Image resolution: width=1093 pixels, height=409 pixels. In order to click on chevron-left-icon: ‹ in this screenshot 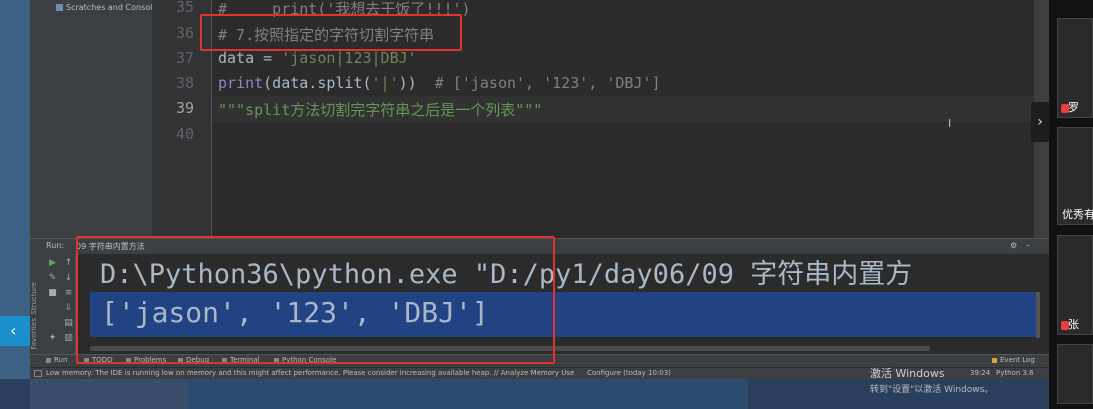, I will do `click(13, 330)`.